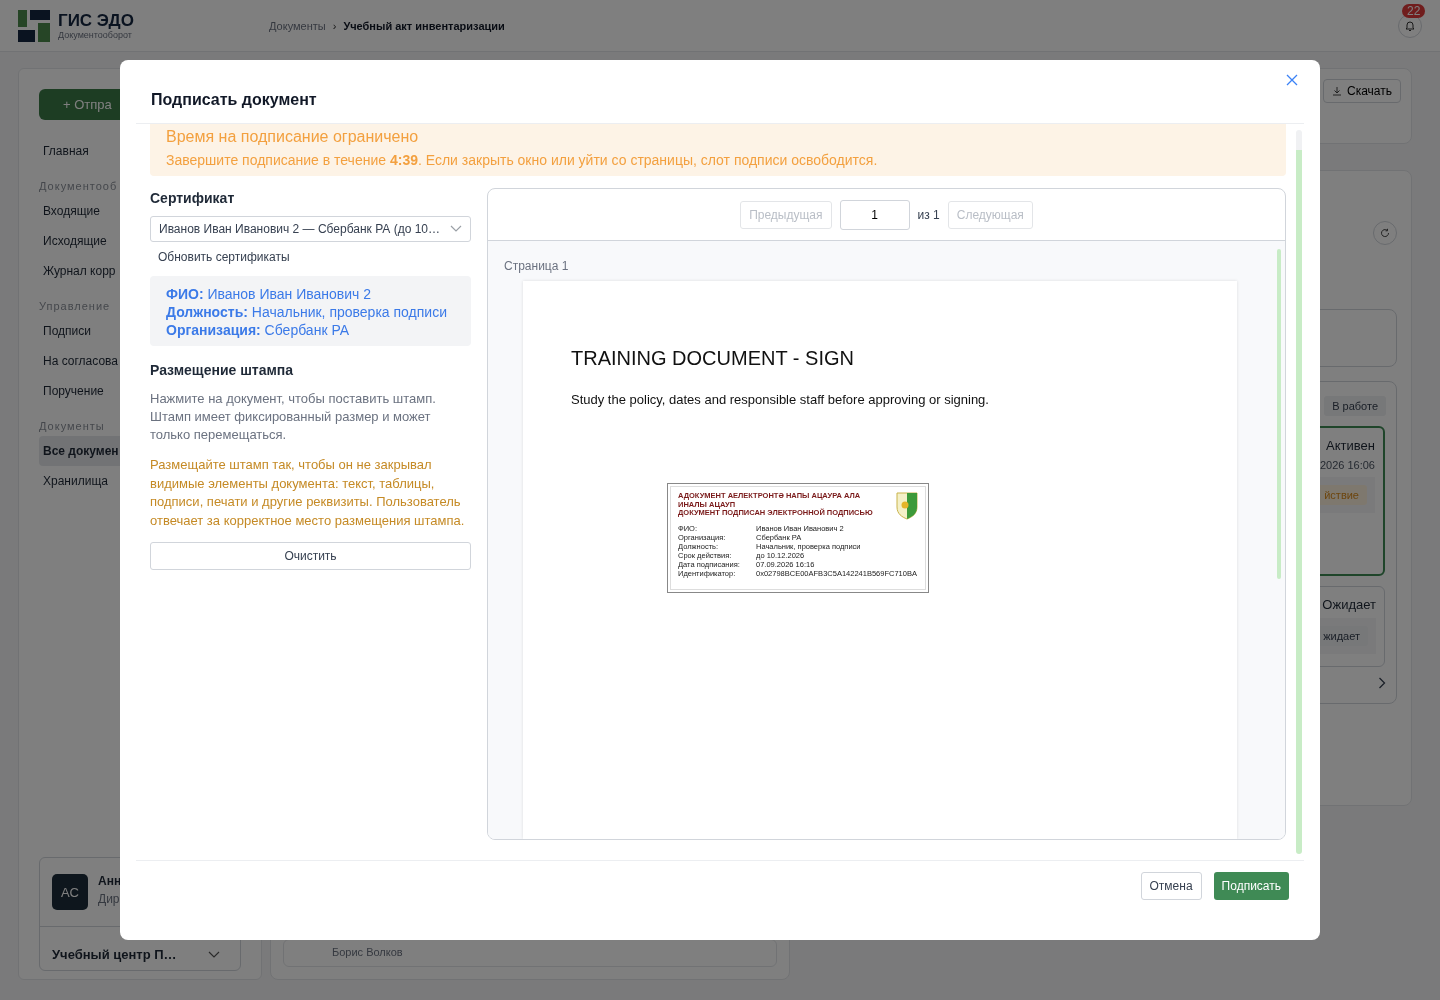  Describe the element at coordinates (1362, 91) in the screenshot. I see `download-button: Скачать` at that location.